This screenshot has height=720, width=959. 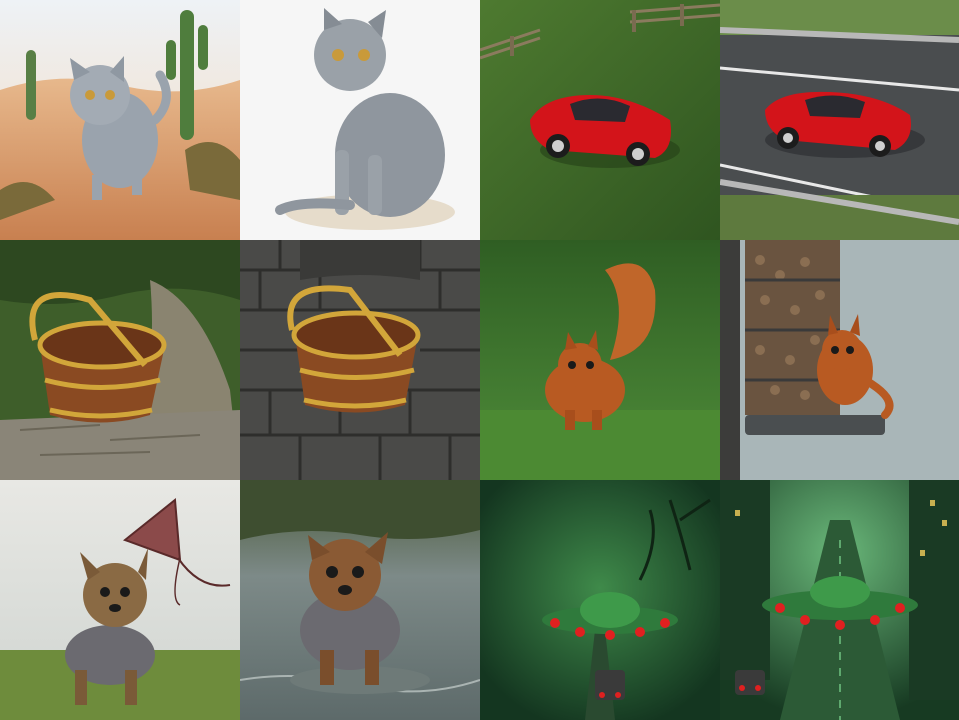 I want to click on cat-studio-image, so click(x=360, y=120).